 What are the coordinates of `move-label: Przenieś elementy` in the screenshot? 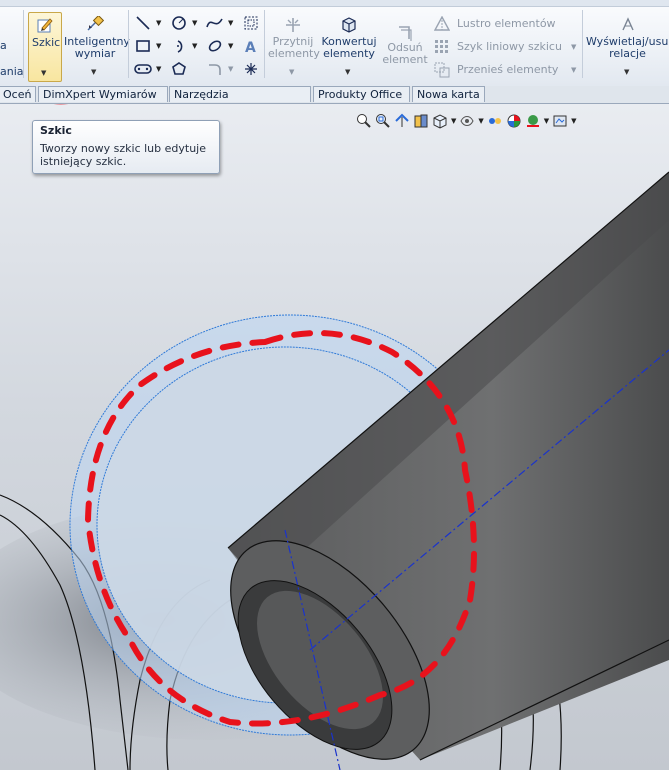 It's located at (508, 69).